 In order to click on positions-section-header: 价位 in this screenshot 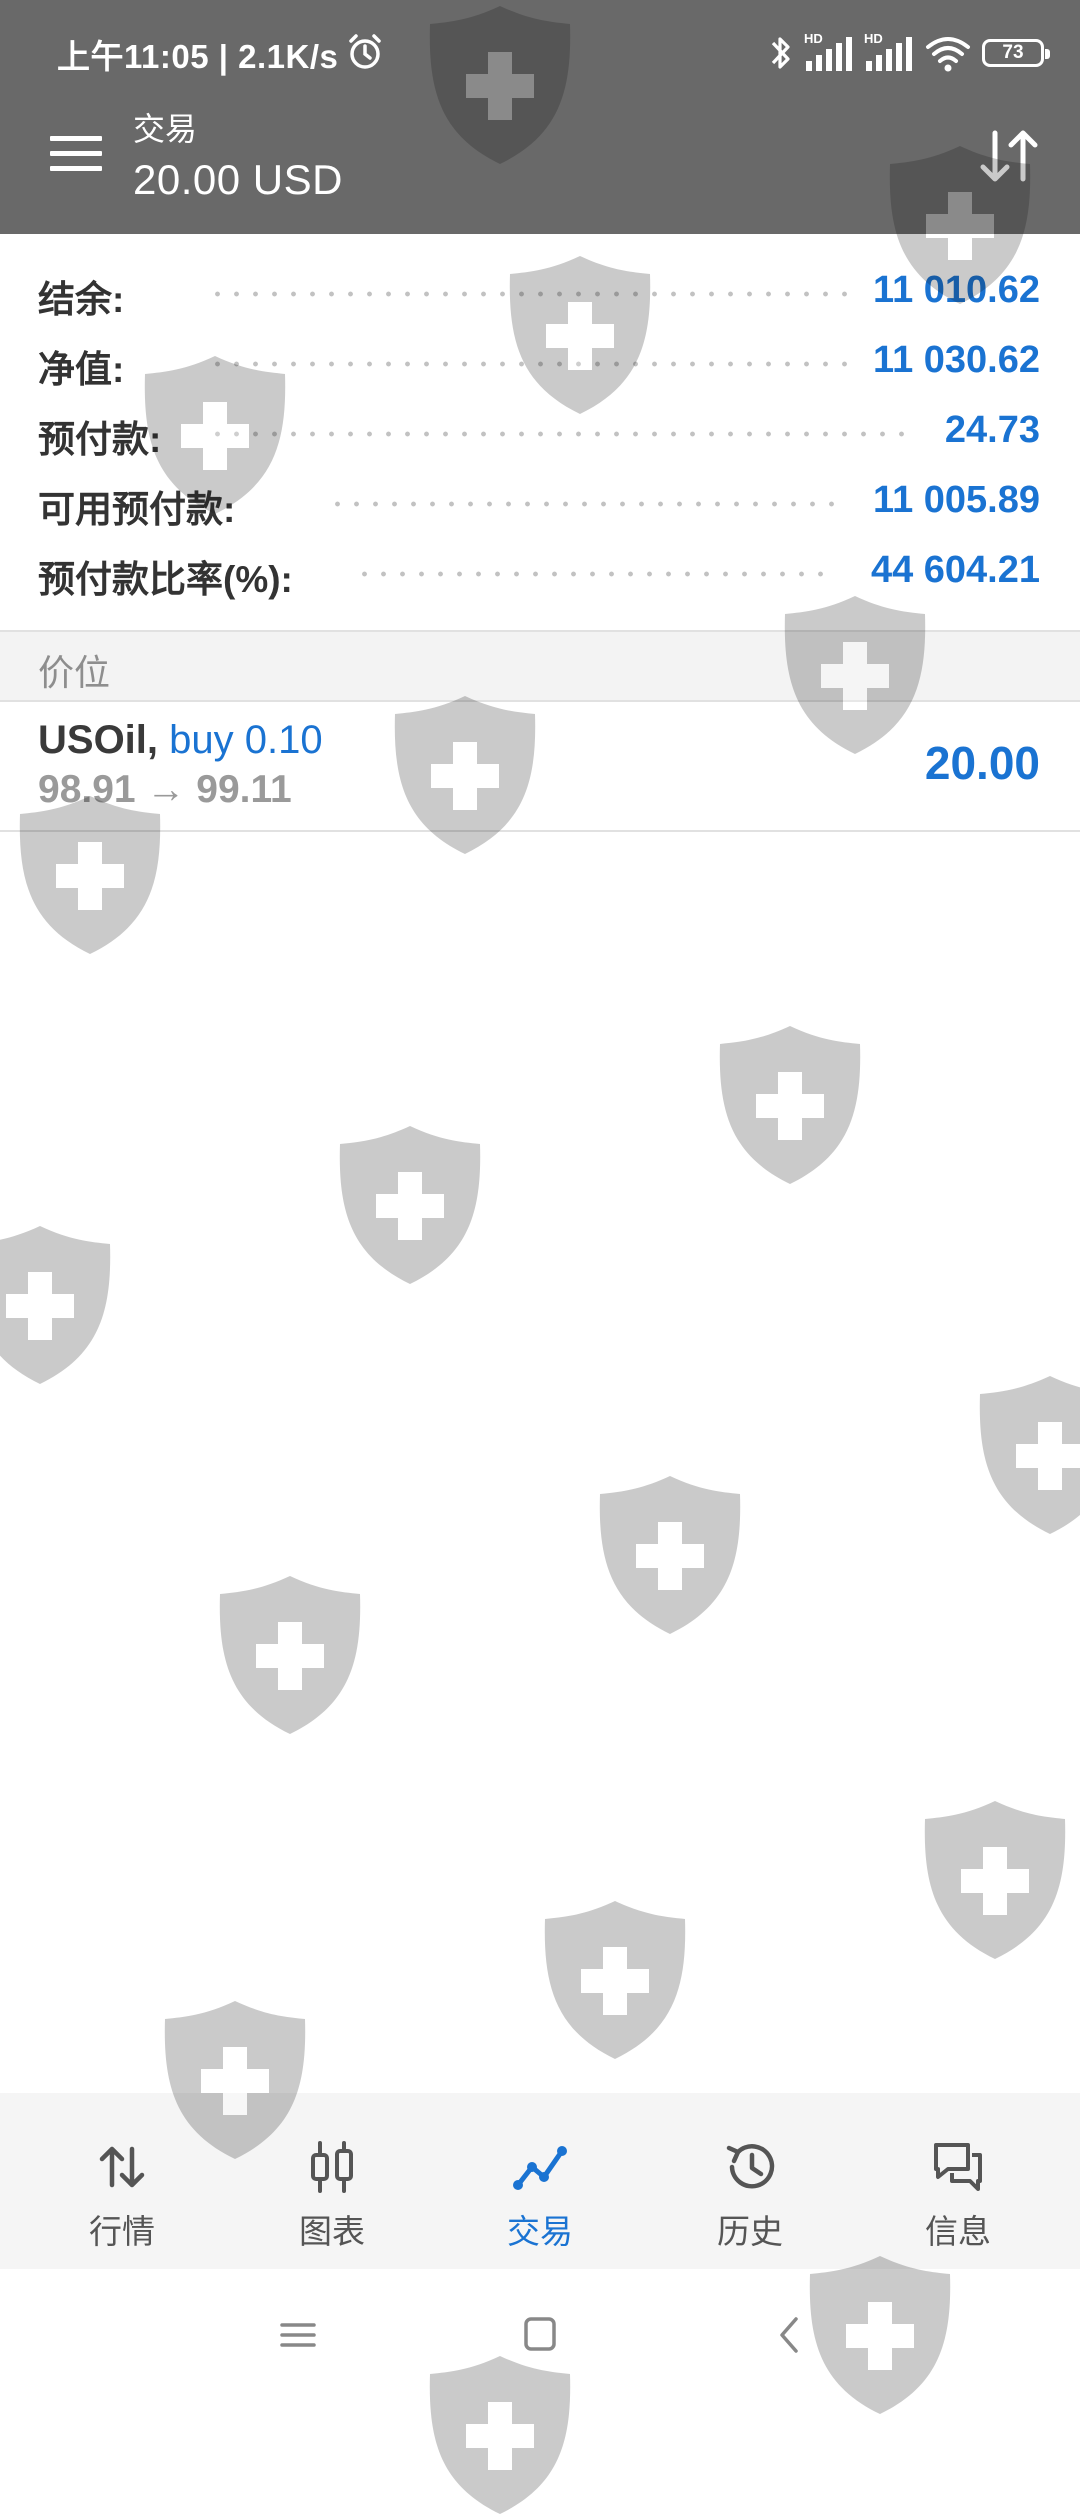, I will do `click(540, 666)`.